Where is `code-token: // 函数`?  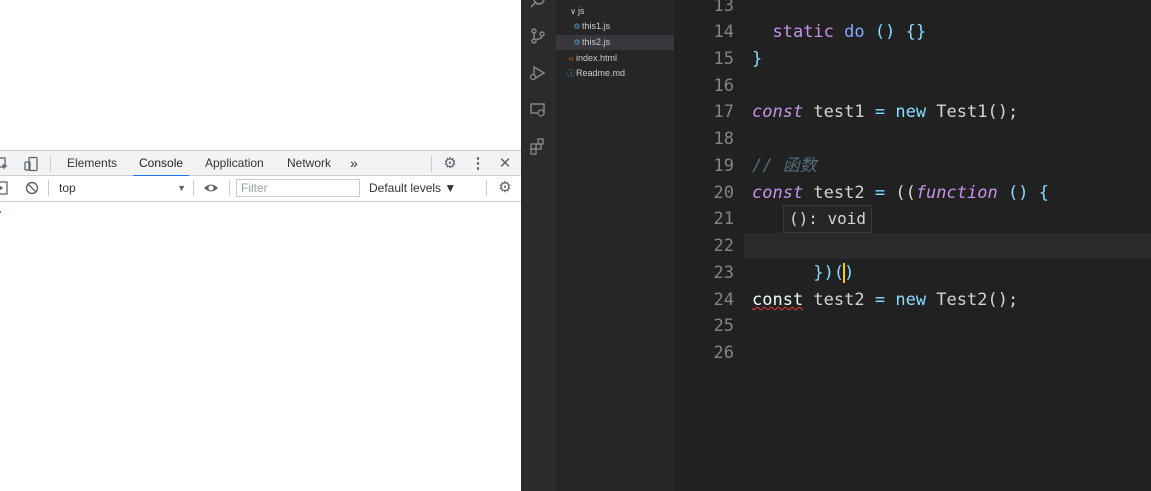
code-token: // 函数 is located at coordinates (784, 166).